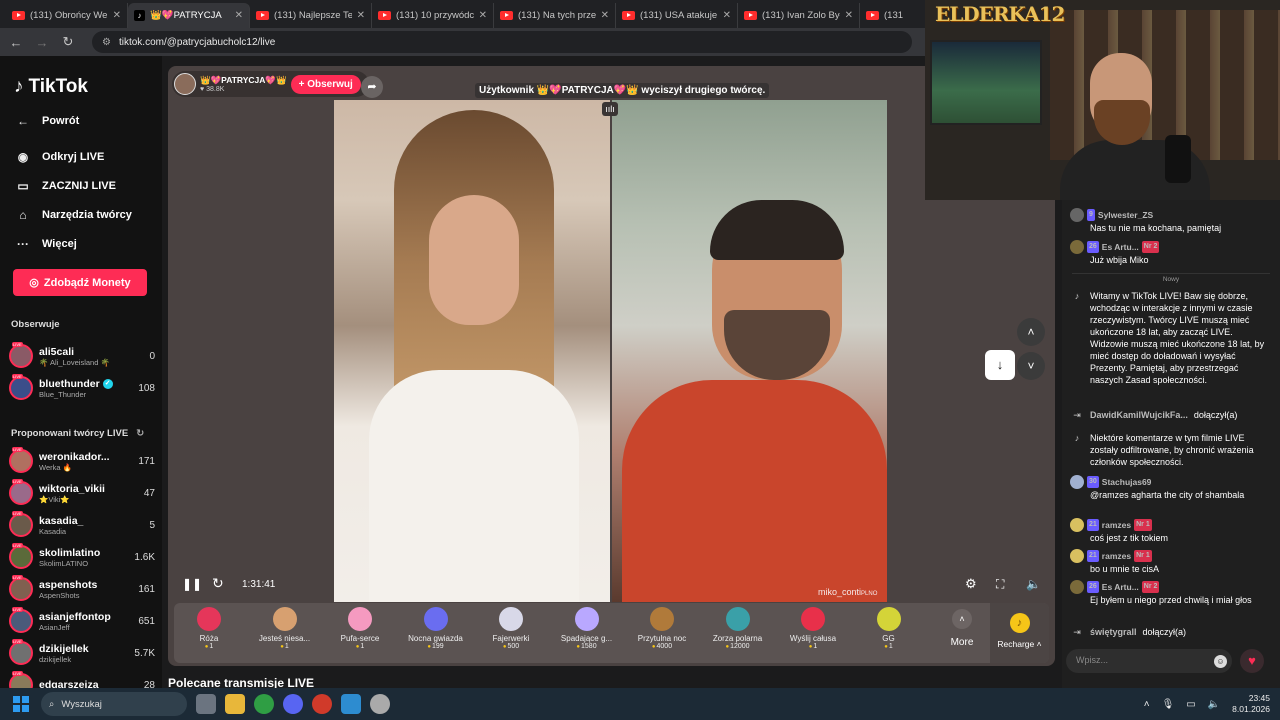 This screenshot has height=720, width=1280. I want to click on host-card: 👑💖PATRYCJA💖👑 ♥ 38.8K + Obserwuj, so click(270, 84).